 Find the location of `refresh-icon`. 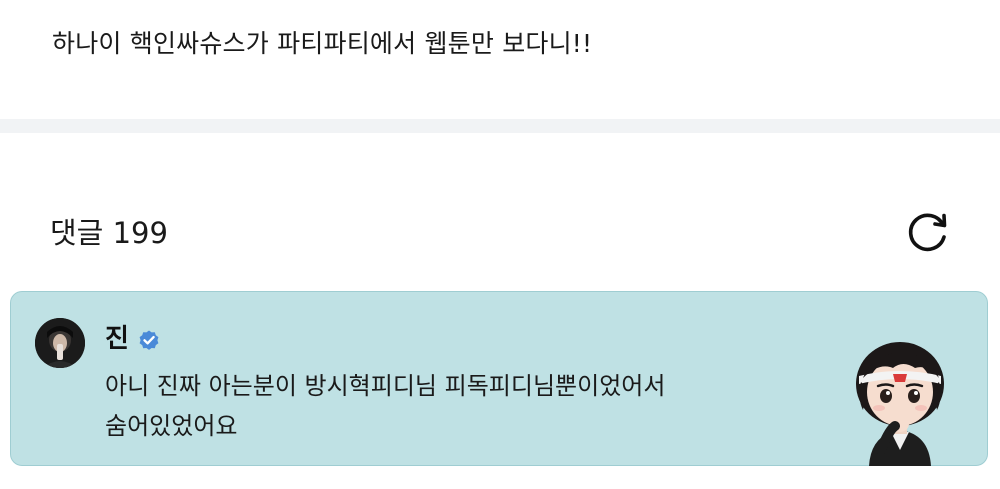

refresh-icon is located at coordinates (927, 232).